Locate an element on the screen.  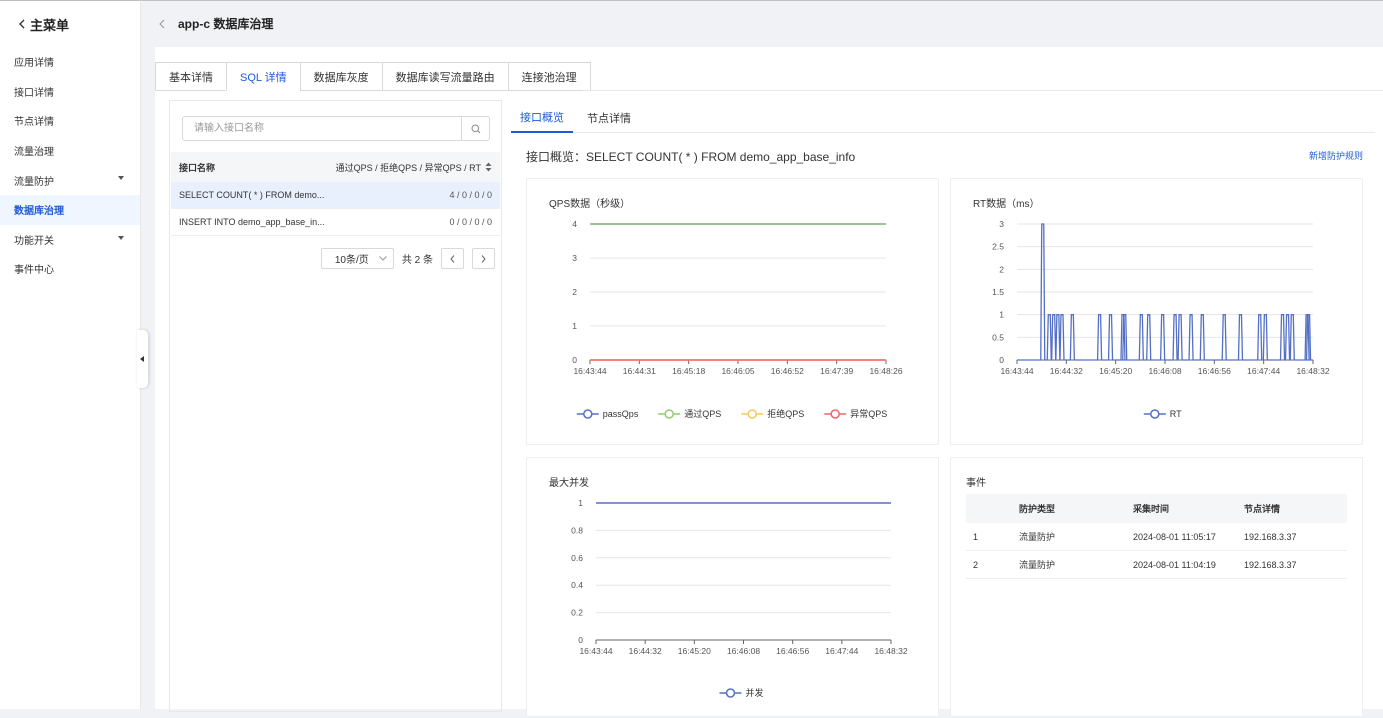
x-tick-label: 16:46:52 is located at coordinates (787, 371).